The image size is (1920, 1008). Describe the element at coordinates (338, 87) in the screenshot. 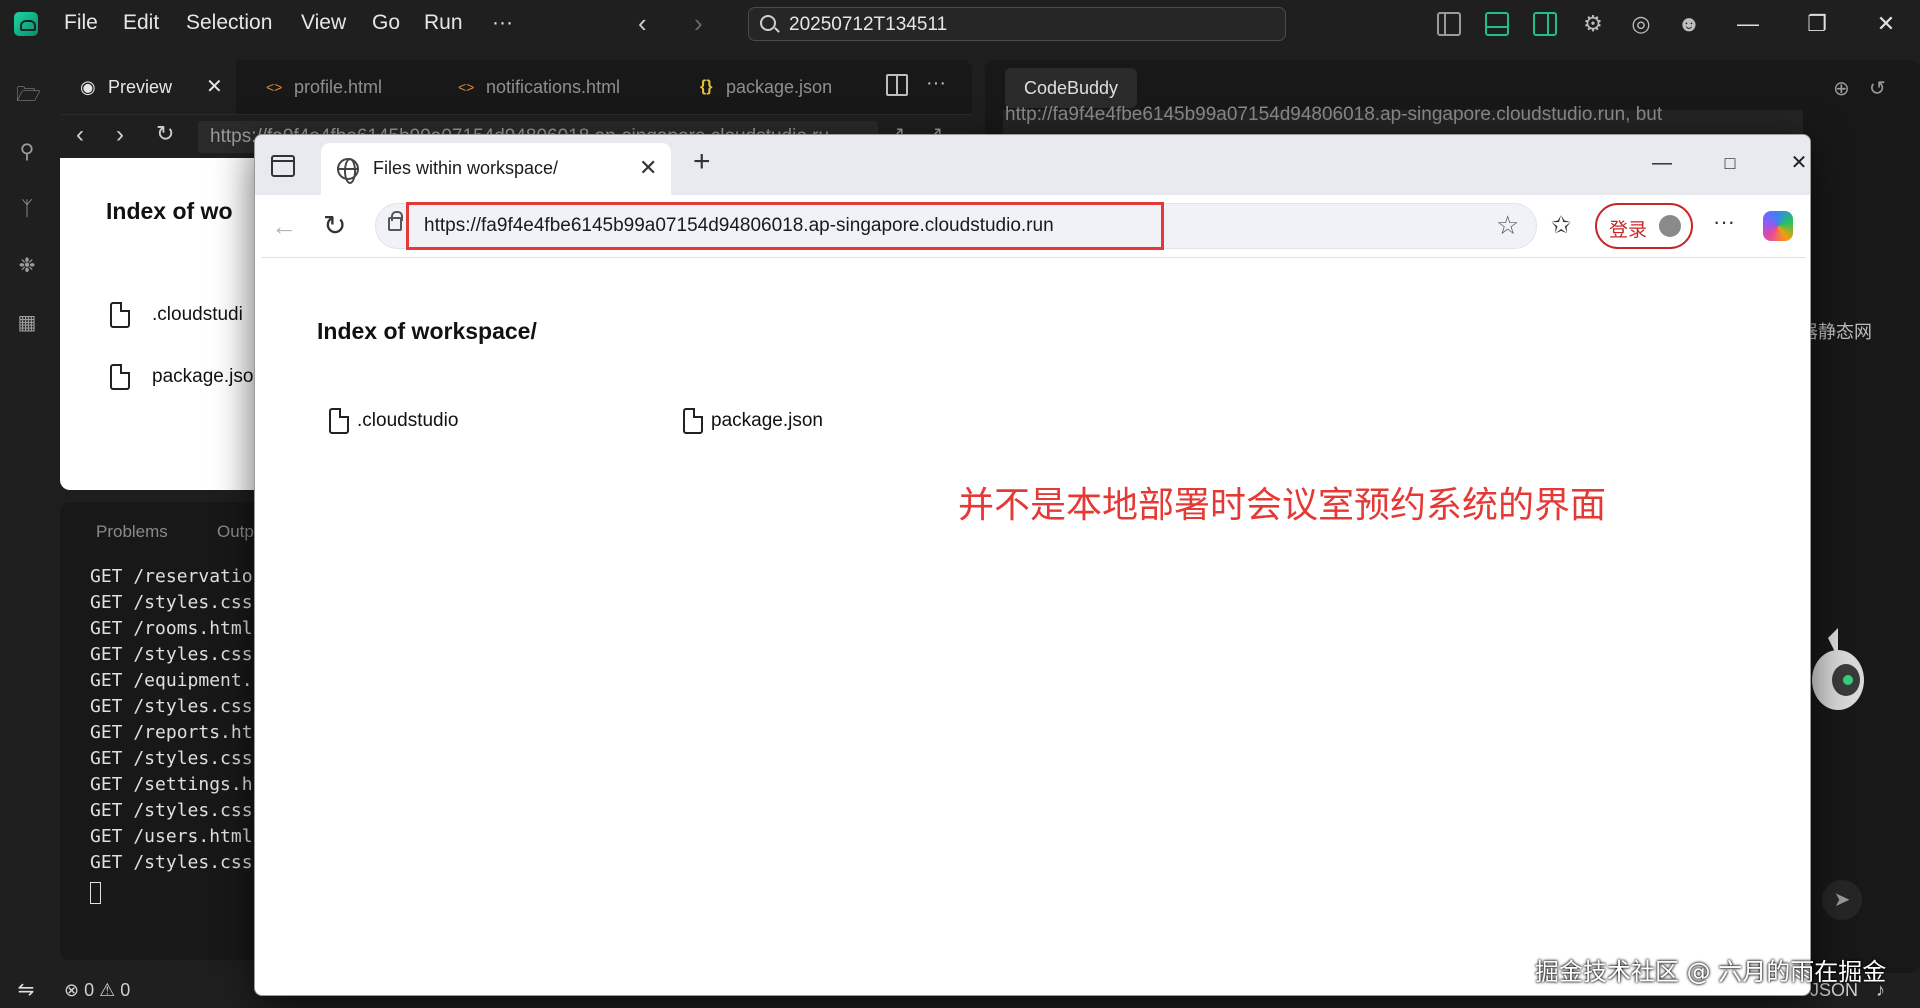

I see `tab-profile-label: profile.html` at that location.